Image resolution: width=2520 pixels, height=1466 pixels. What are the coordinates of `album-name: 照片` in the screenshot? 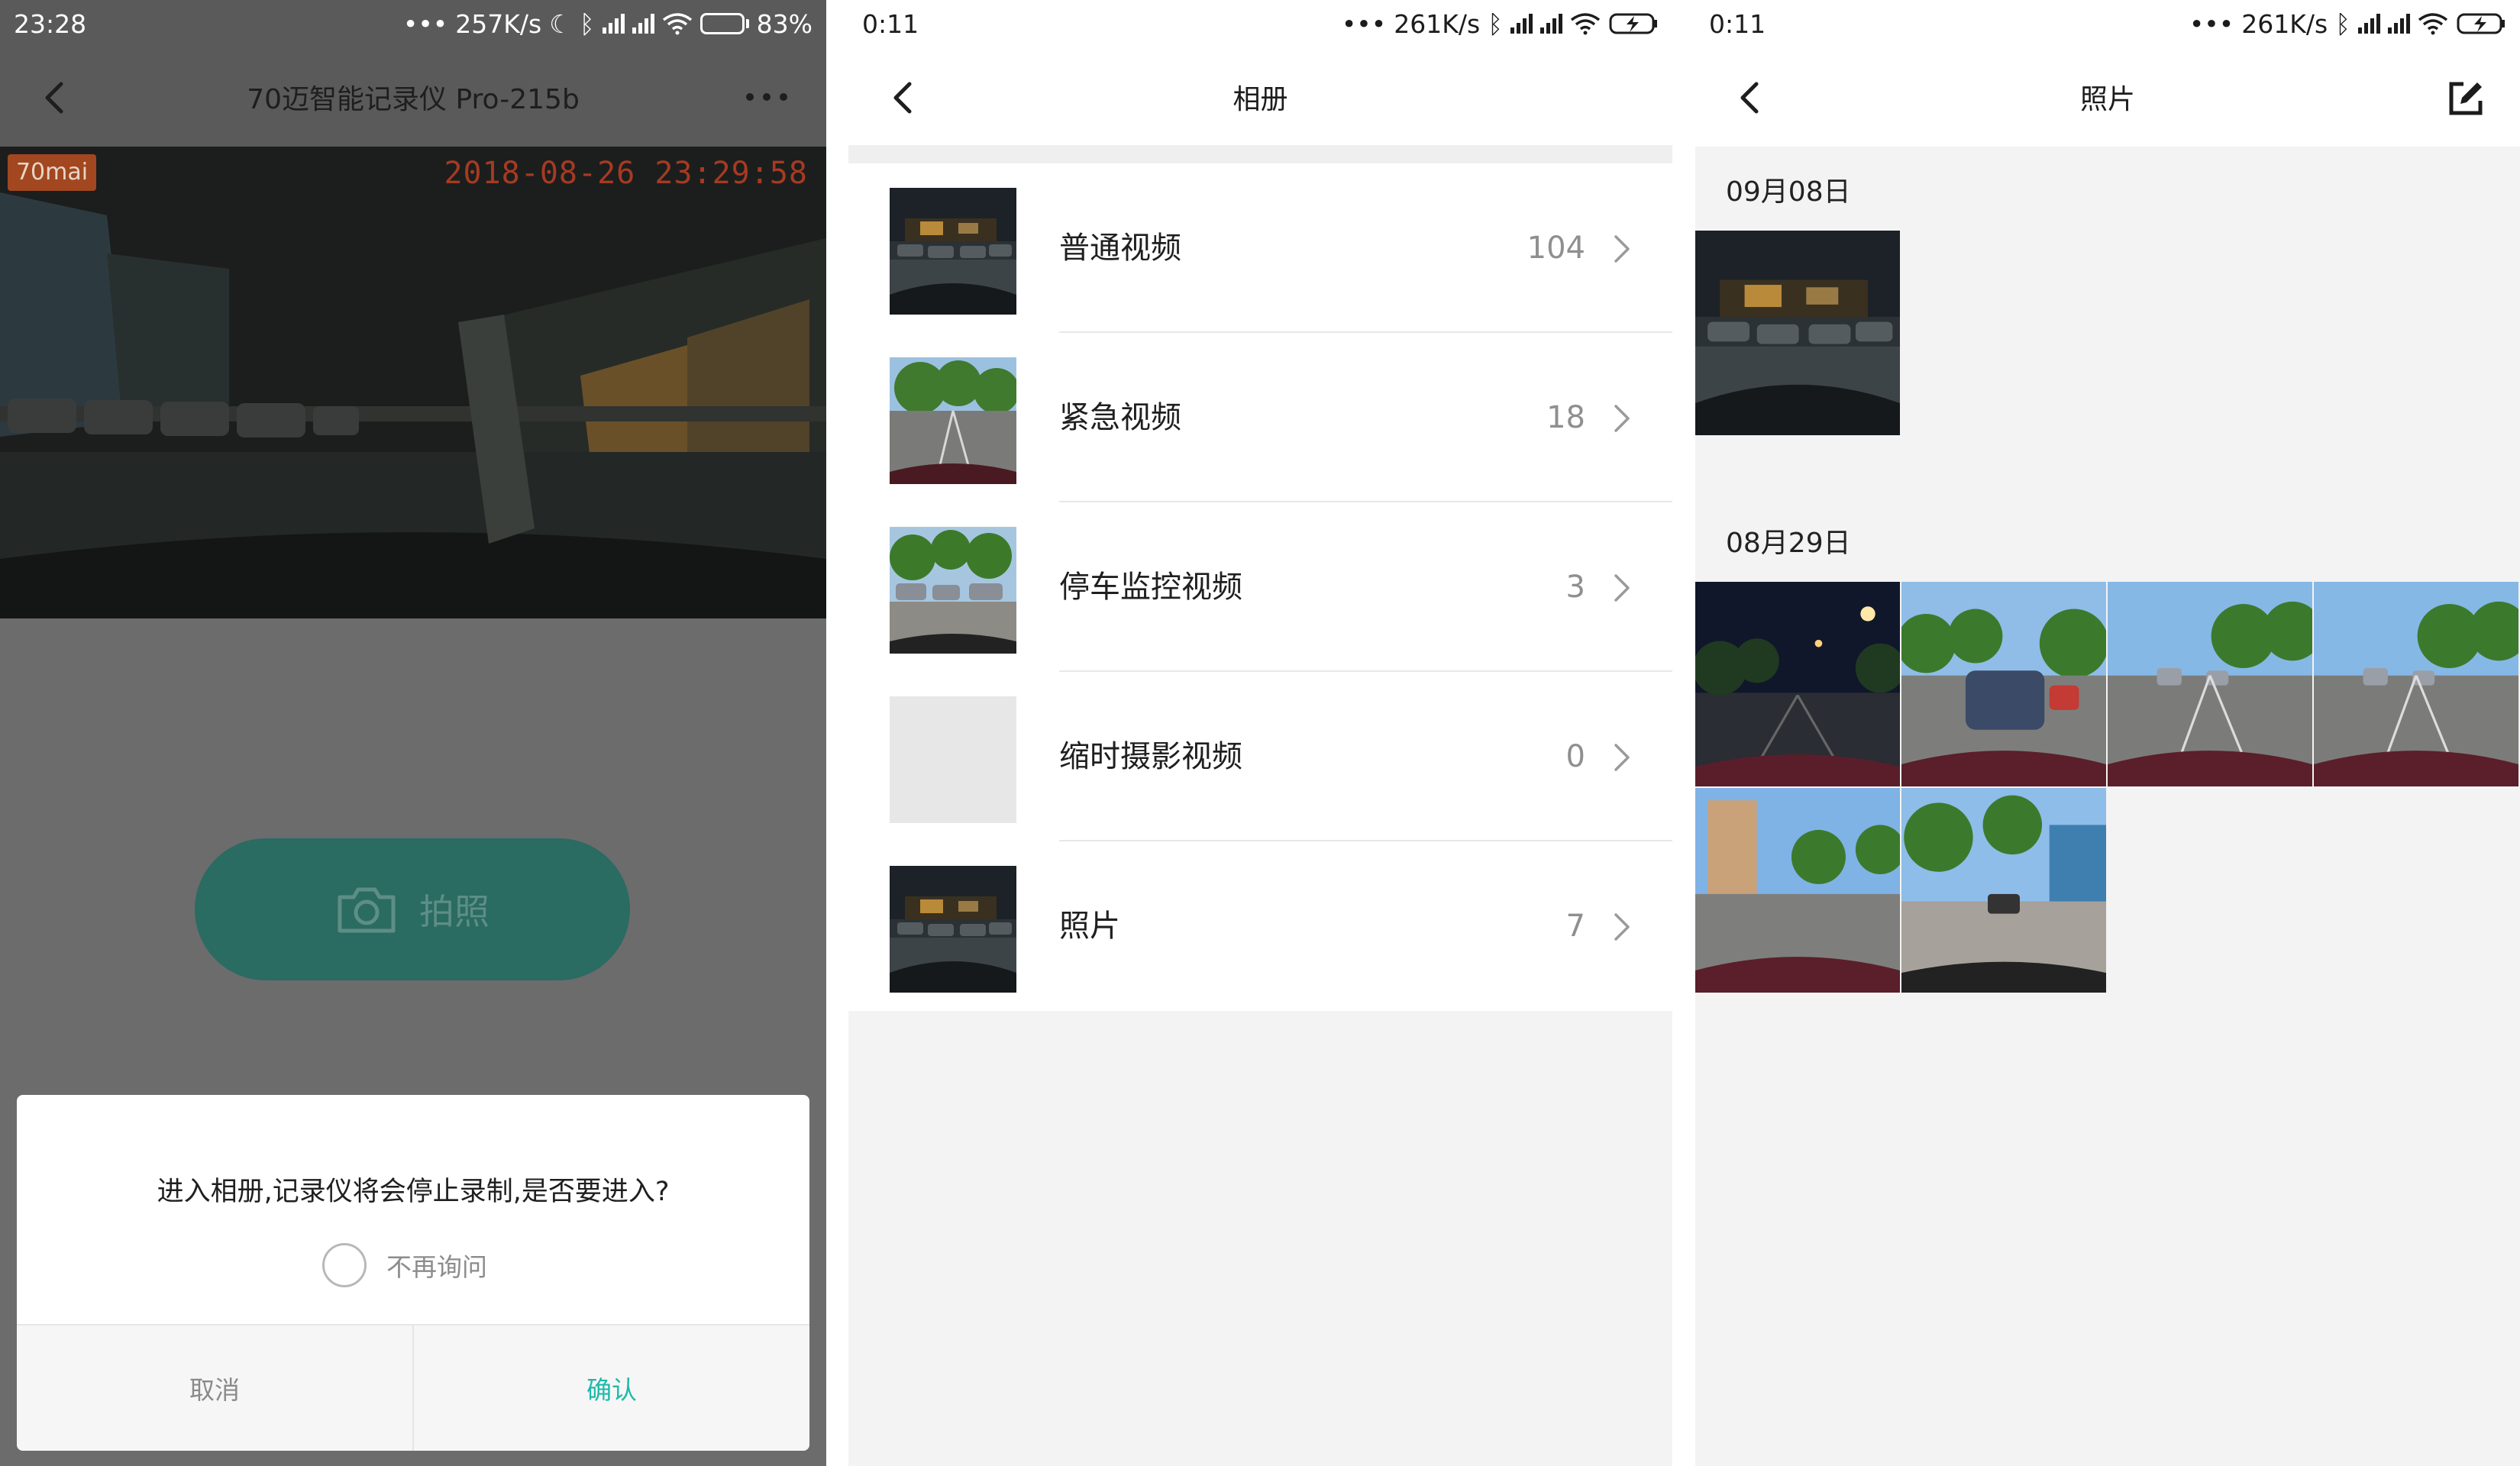 It's located at (1090, 927).